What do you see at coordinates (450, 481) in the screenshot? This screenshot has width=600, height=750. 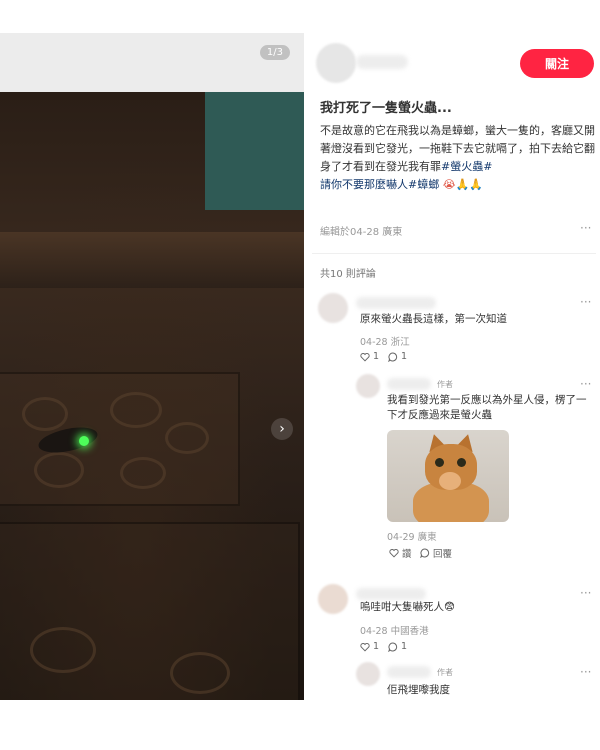 I see `cat-paw` at bounding box center [450, 481].